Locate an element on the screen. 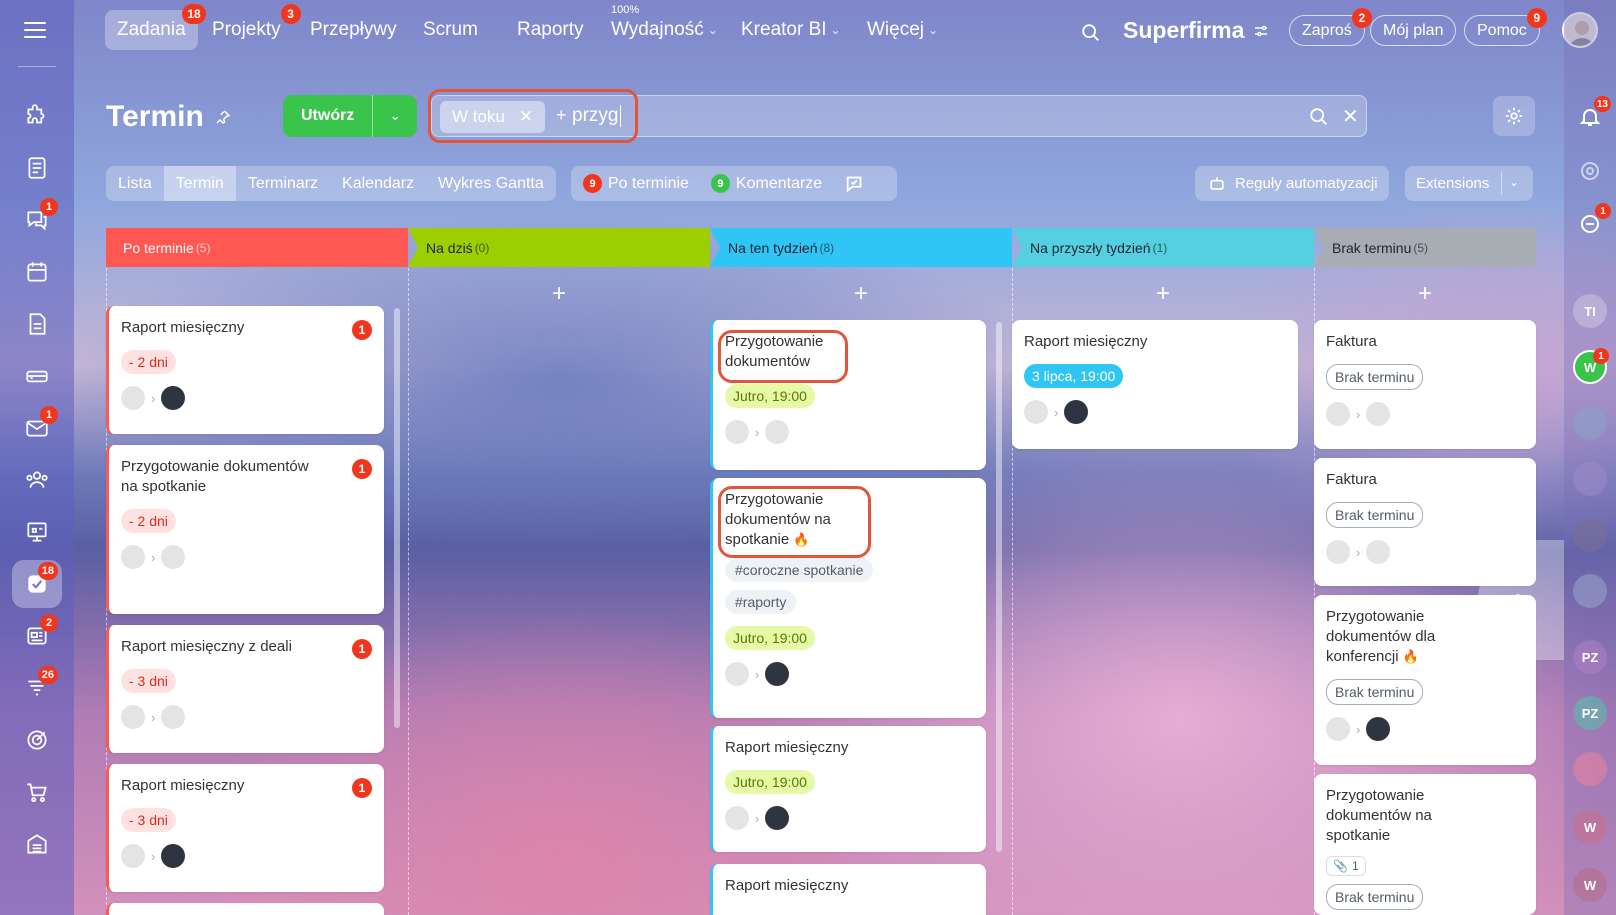  topnav-projekty: Projekty 3 is located at coordinates (250, 27).